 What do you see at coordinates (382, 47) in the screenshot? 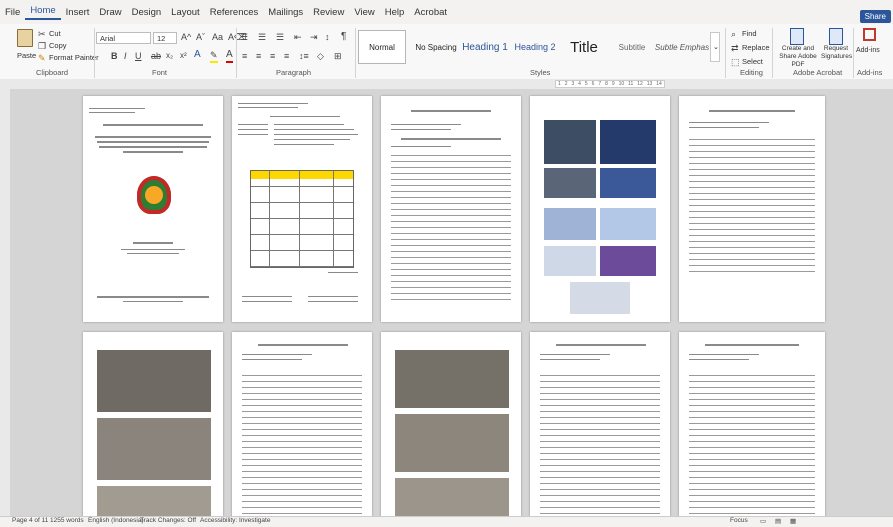
I see `style-normal: Normal` at bounding box center [382, 47].